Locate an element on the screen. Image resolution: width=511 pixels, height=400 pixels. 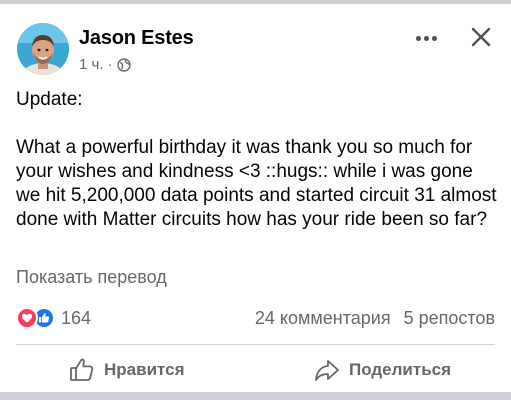
post-text-blank-line is located at coordinates (258, 124).